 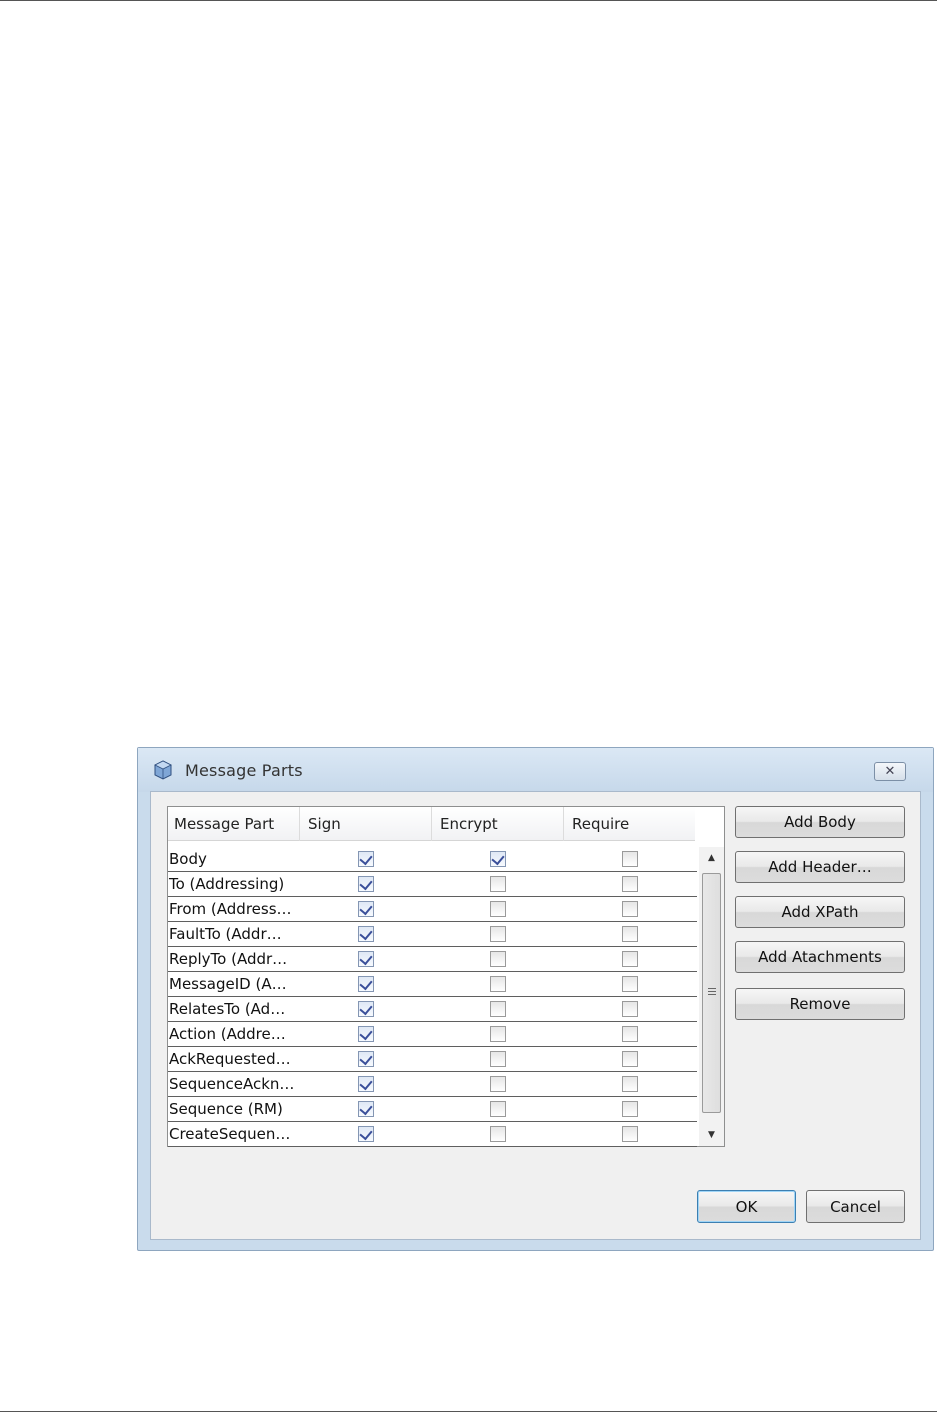 I want to click on table-row: Body, so click(x=432, y=859).